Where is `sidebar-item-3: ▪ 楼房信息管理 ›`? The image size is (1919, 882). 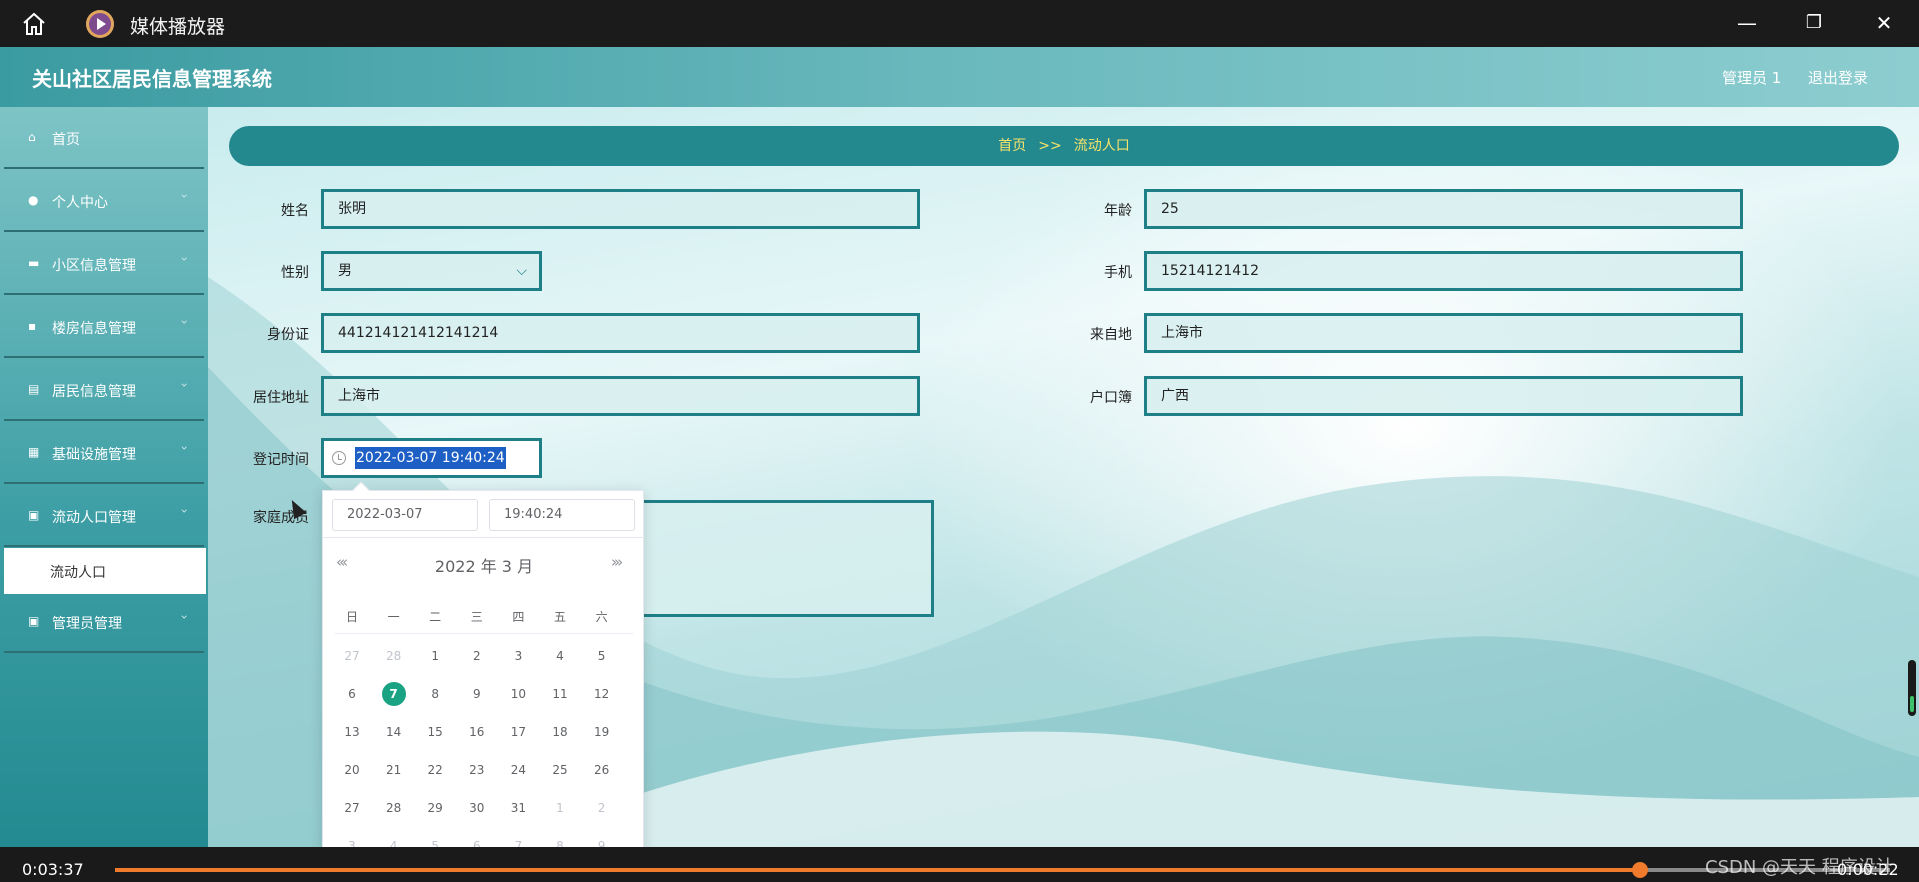
sidebar-item-3: ▪ 楼房信息管理 › is located at coordinates (104, 327).